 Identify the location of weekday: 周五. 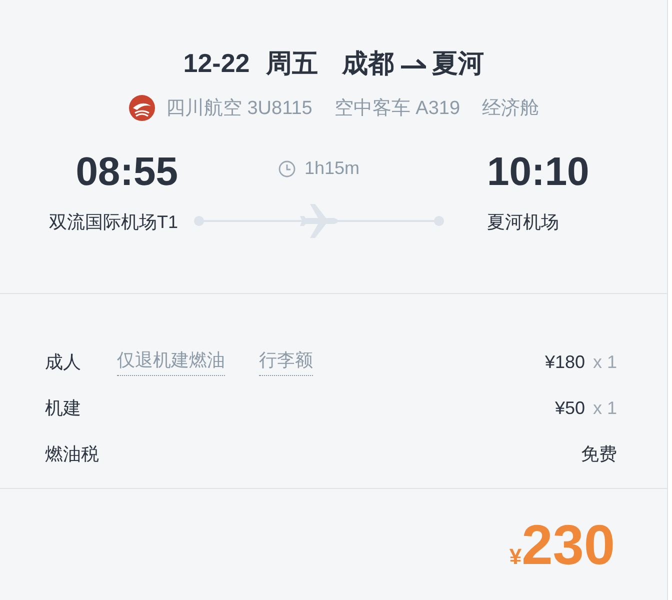
(292, 63).